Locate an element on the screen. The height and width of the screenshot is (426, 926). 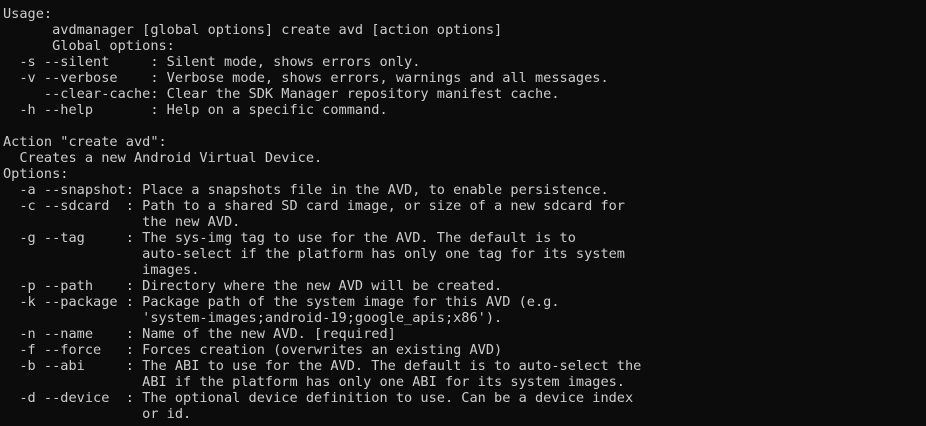
action-header: Action "create avd": is located at coordinates (85, 142).